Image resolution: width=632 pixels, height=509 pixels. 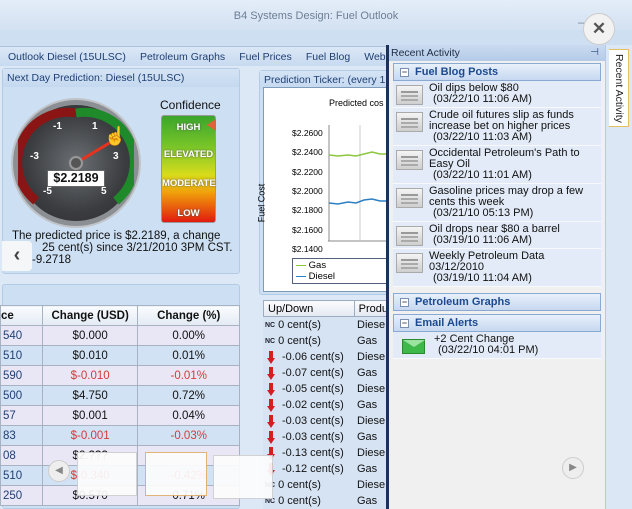 What do you see at coordinates (95, 126) in the screenshot?
I see `gauge-tick: 1` at bounding box center [95, 126].